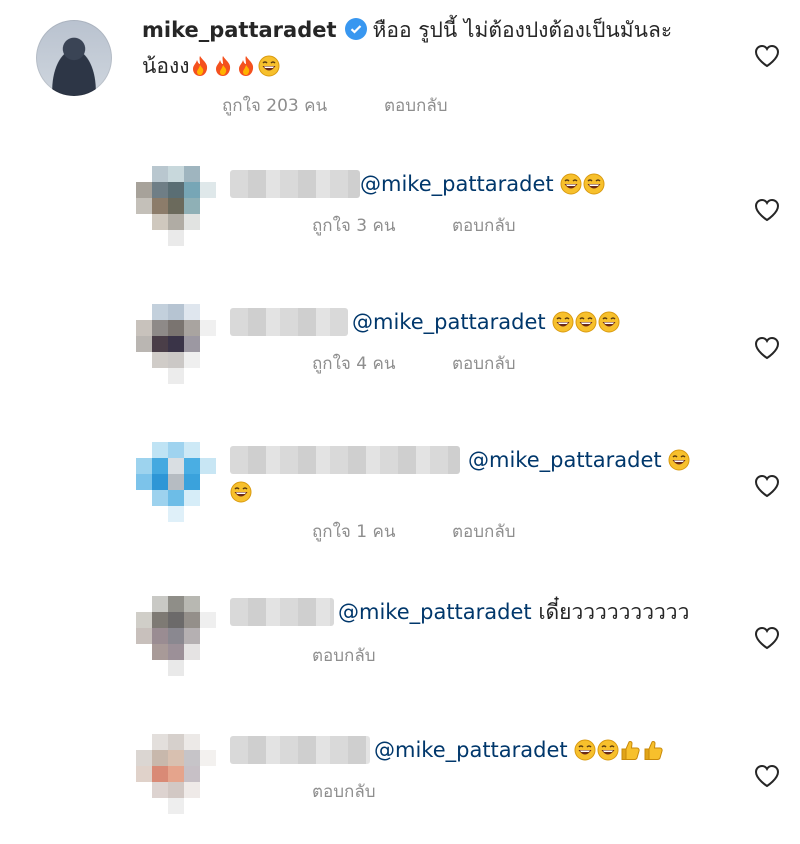 Image resolution: width=800 pixels, height=844 pixels. I want to click on comment-text-line2: น้องง, so click(211, 66).